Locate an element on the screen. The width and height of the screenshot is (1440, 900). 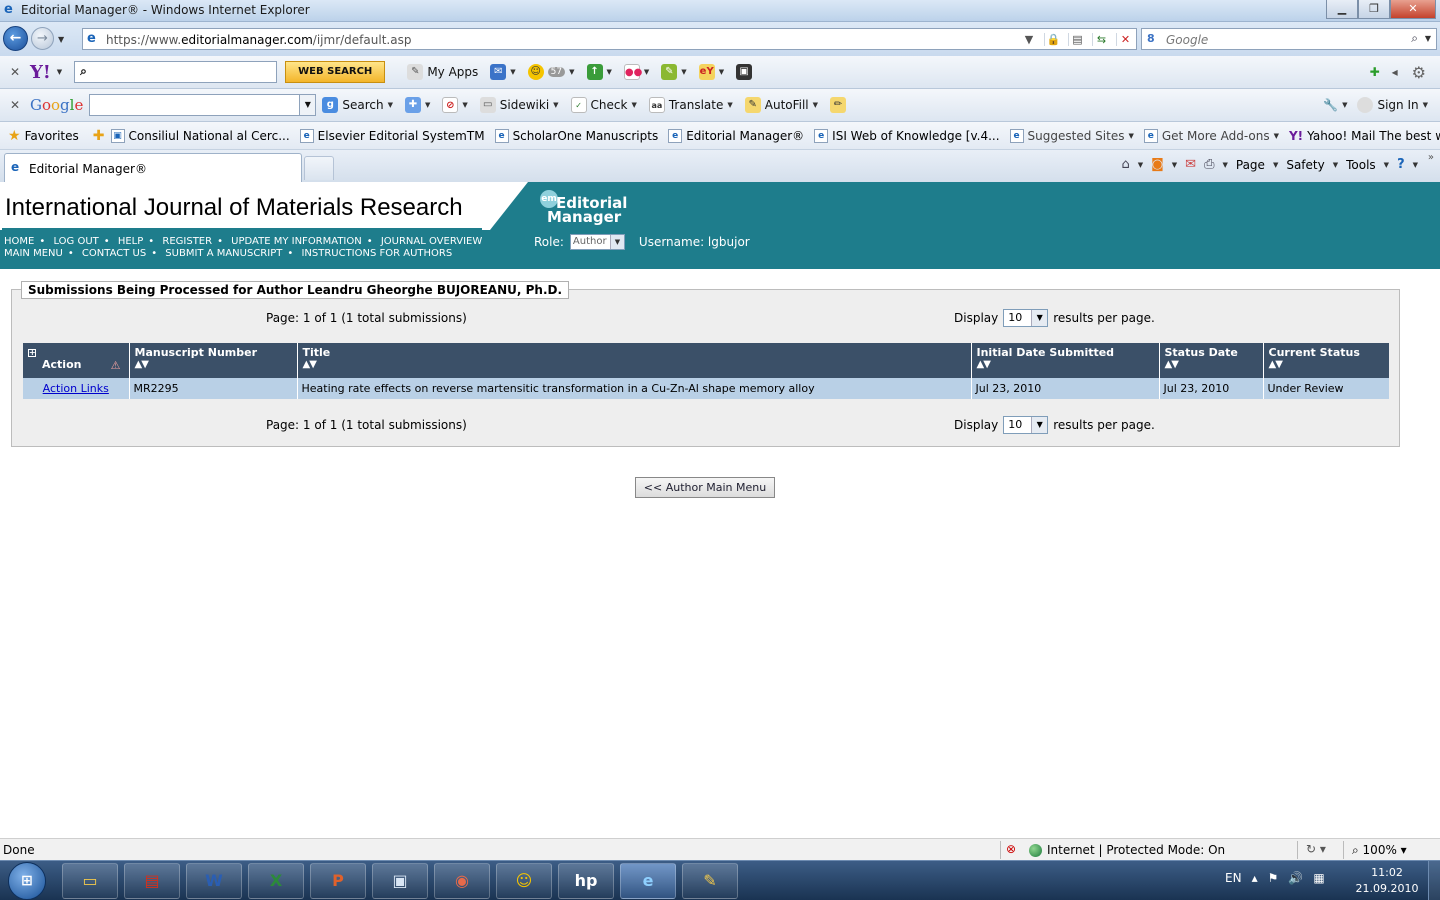
powerpoint-taskbar-icon: P is located at coordinates (338, 881).